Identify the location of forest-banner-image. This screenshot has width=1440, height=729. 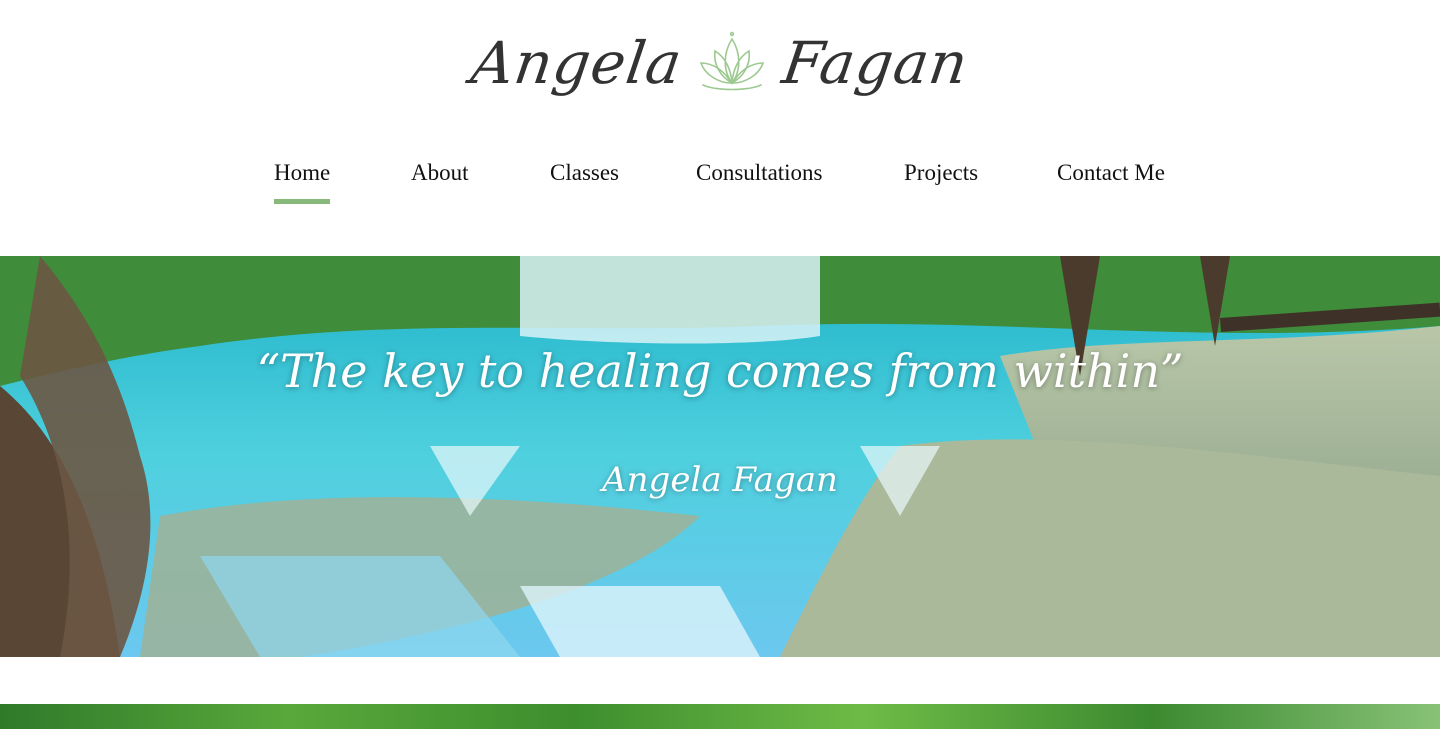
(720, 716).